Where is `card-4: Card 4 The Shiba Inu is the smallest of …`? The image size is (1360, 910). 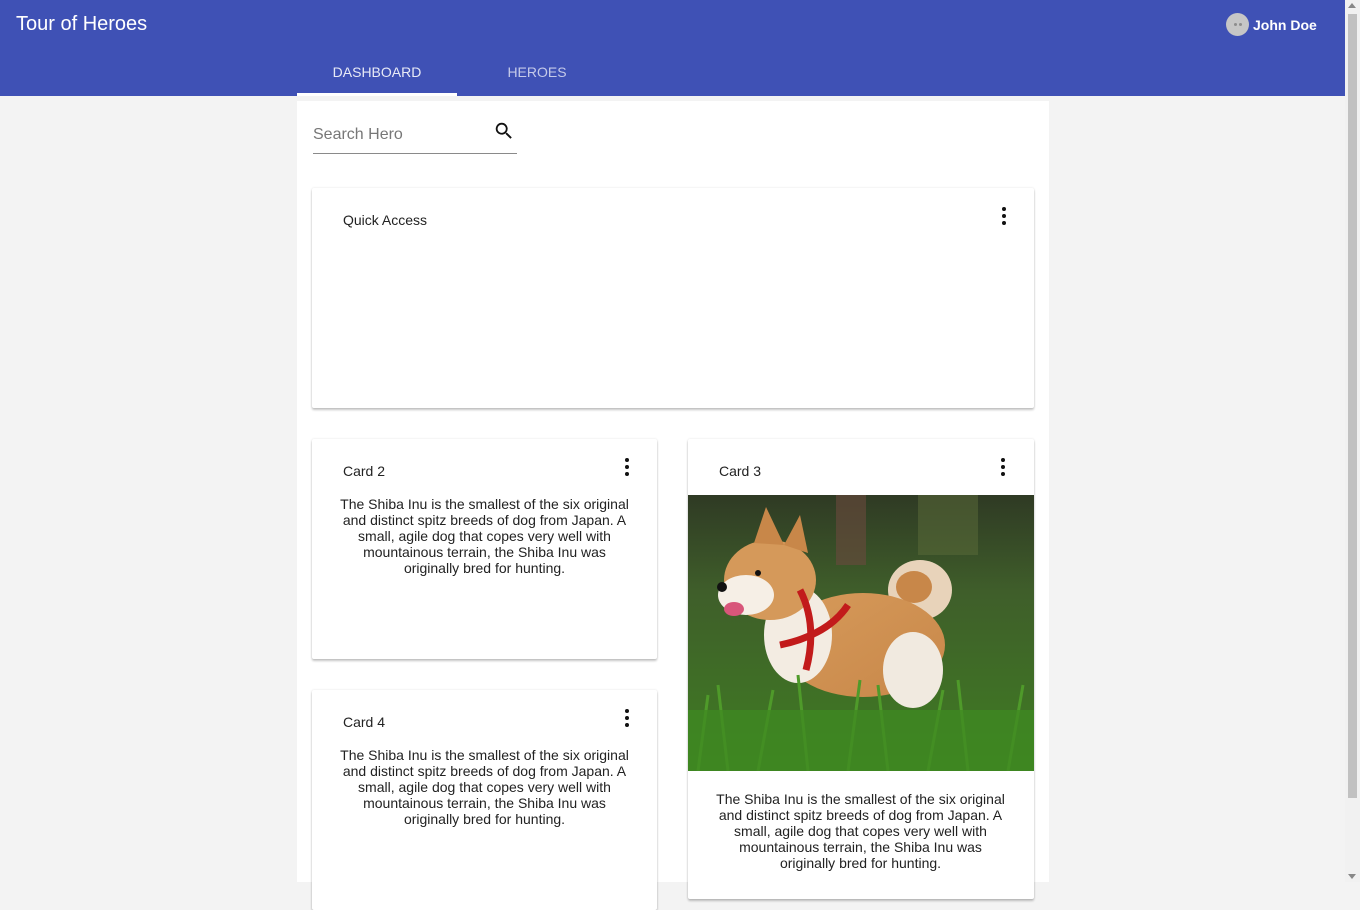 card-4: Card 4 The Shiba Inu is the smallest of … is located at coordinates (484, 800).